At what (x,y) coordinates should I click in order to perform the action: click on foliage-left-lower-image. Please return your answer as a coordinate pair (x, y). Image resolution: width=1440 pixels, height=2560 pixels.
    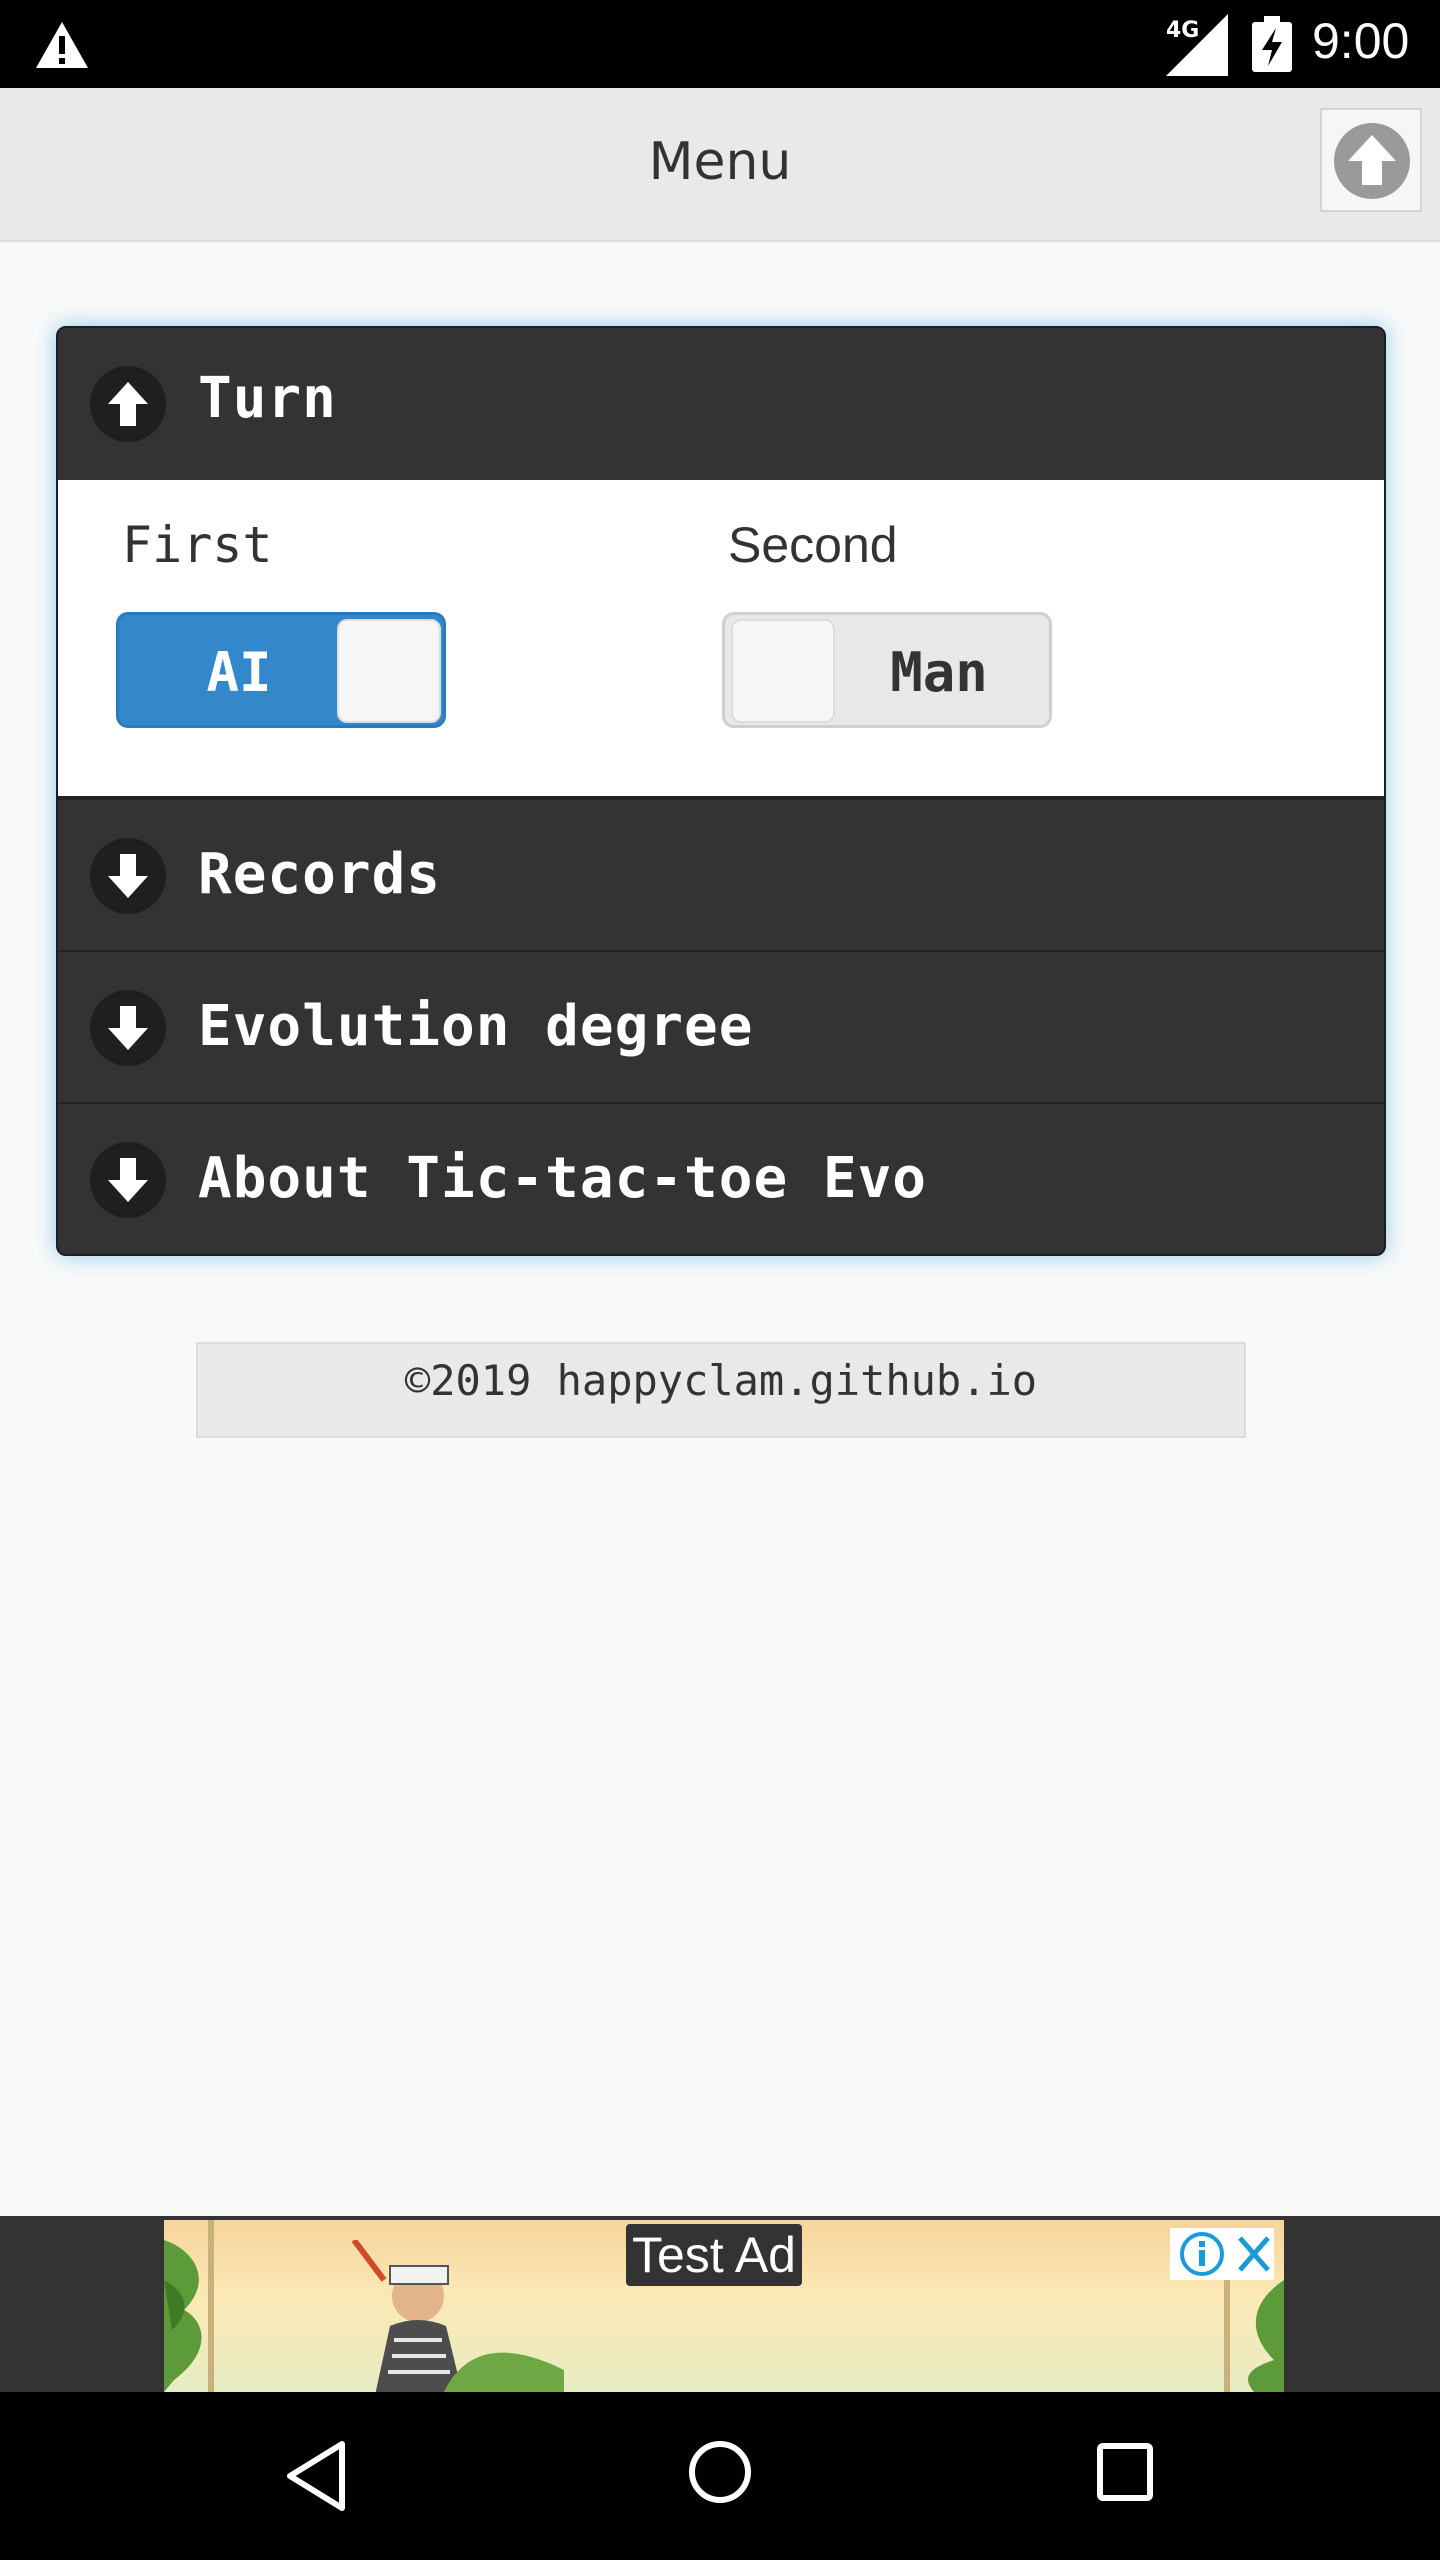
    Looking at the image, I should click on (504, 2372).